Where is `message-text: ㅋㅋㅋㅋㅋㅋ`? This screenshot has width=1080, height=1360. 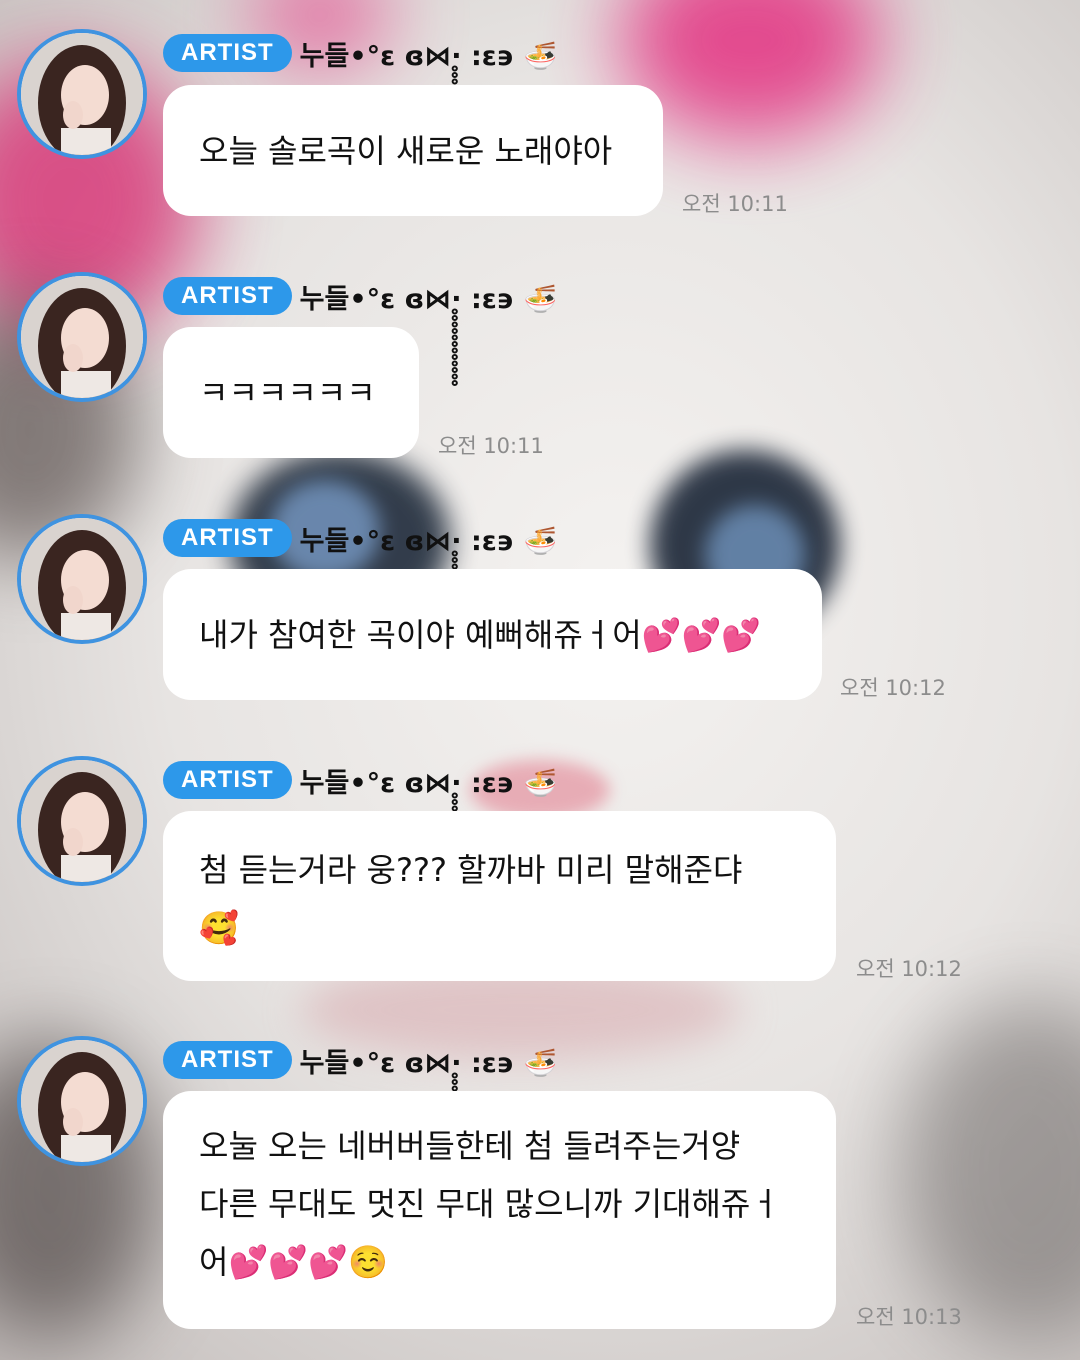 message-text: ㅋㅋㅋㅋㅋㅋ is located at coordinates (287, 393).